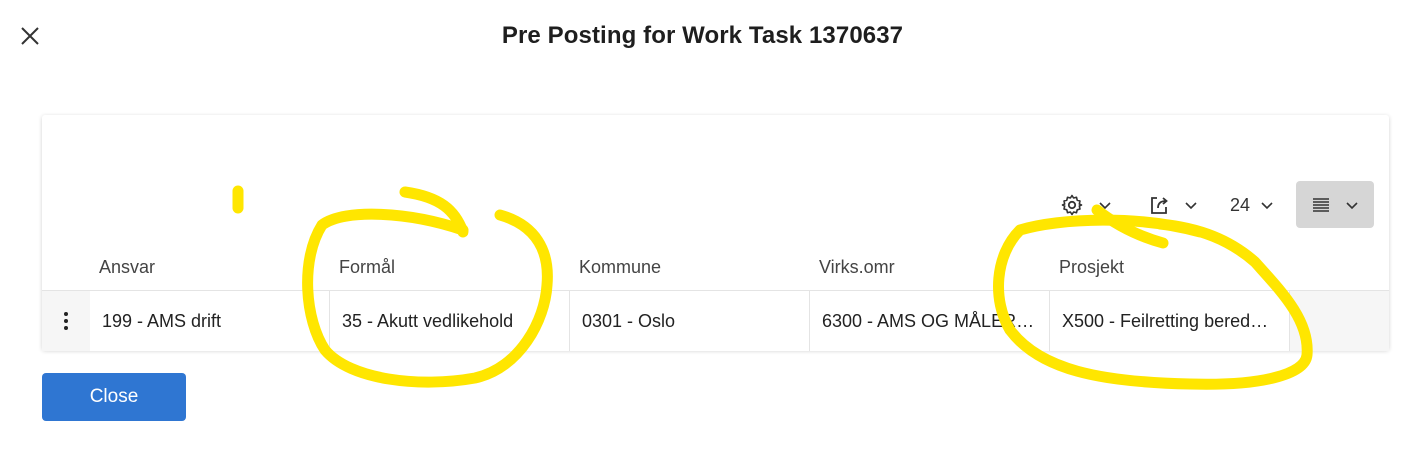 Image resolution: width=1405 pixels, height=469 pixels. Describe the element at coordinates (127, 267) in the screenshot. I see `column-header-ansvar: Ansvar` at that location.